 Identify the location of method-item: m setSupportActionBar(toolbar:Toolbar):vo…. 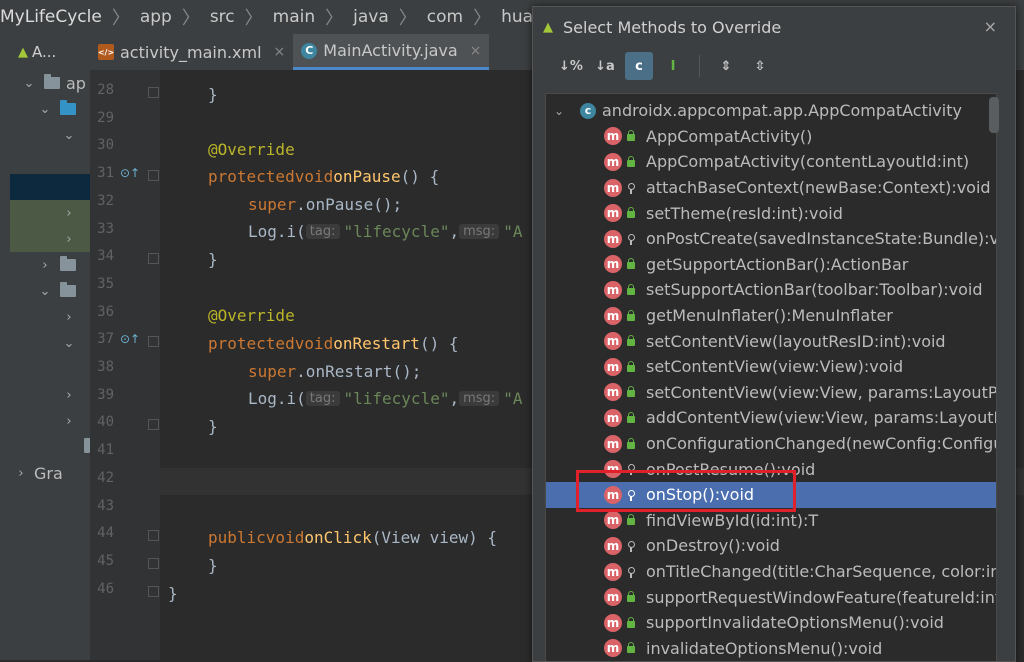
(771, 290).